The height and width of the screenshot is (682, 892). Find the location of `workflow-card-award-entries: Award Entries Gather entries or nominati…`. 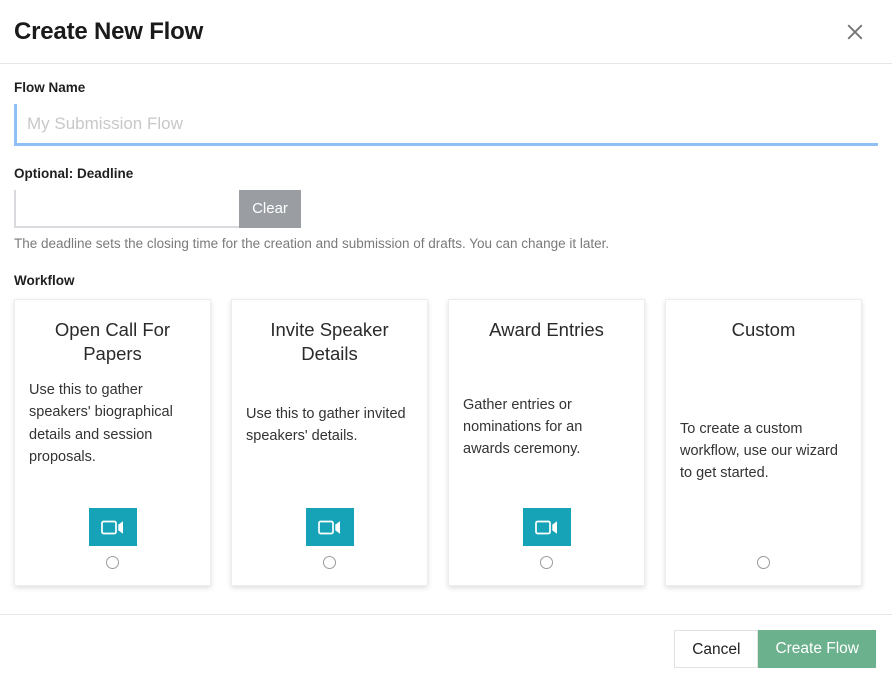

workflow-card-award-entries: Award Entries Gather entries or nominati… is located at coordinates (546, 443).